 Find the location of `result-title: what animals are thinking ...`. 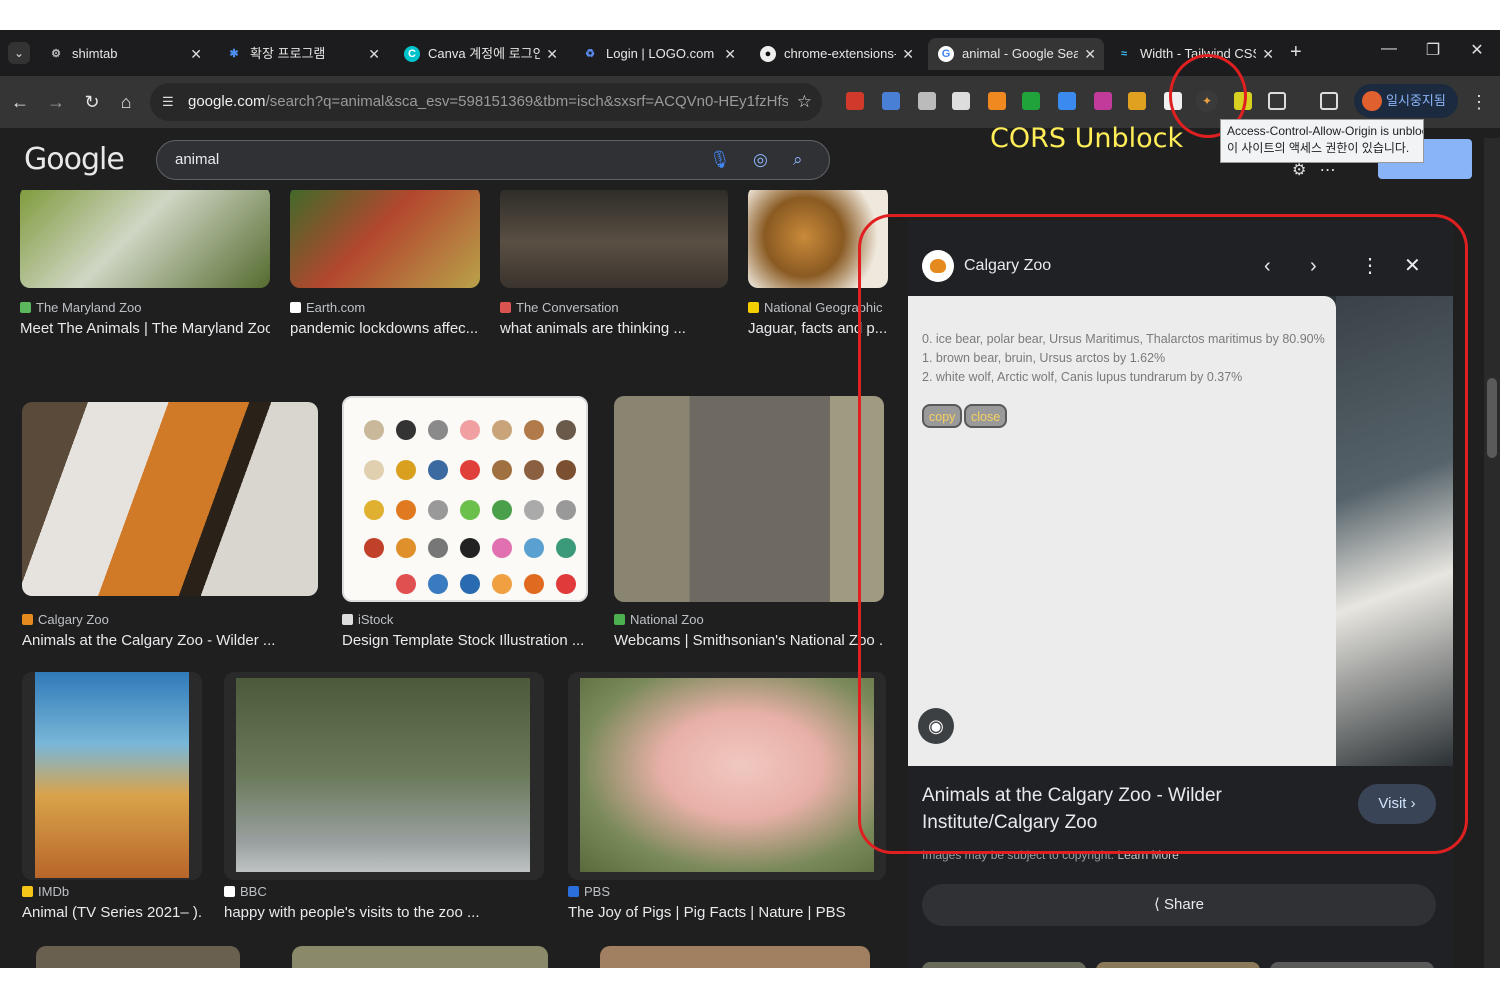

result-title: what animals are thinking ... is located at coordinates (614, 328).